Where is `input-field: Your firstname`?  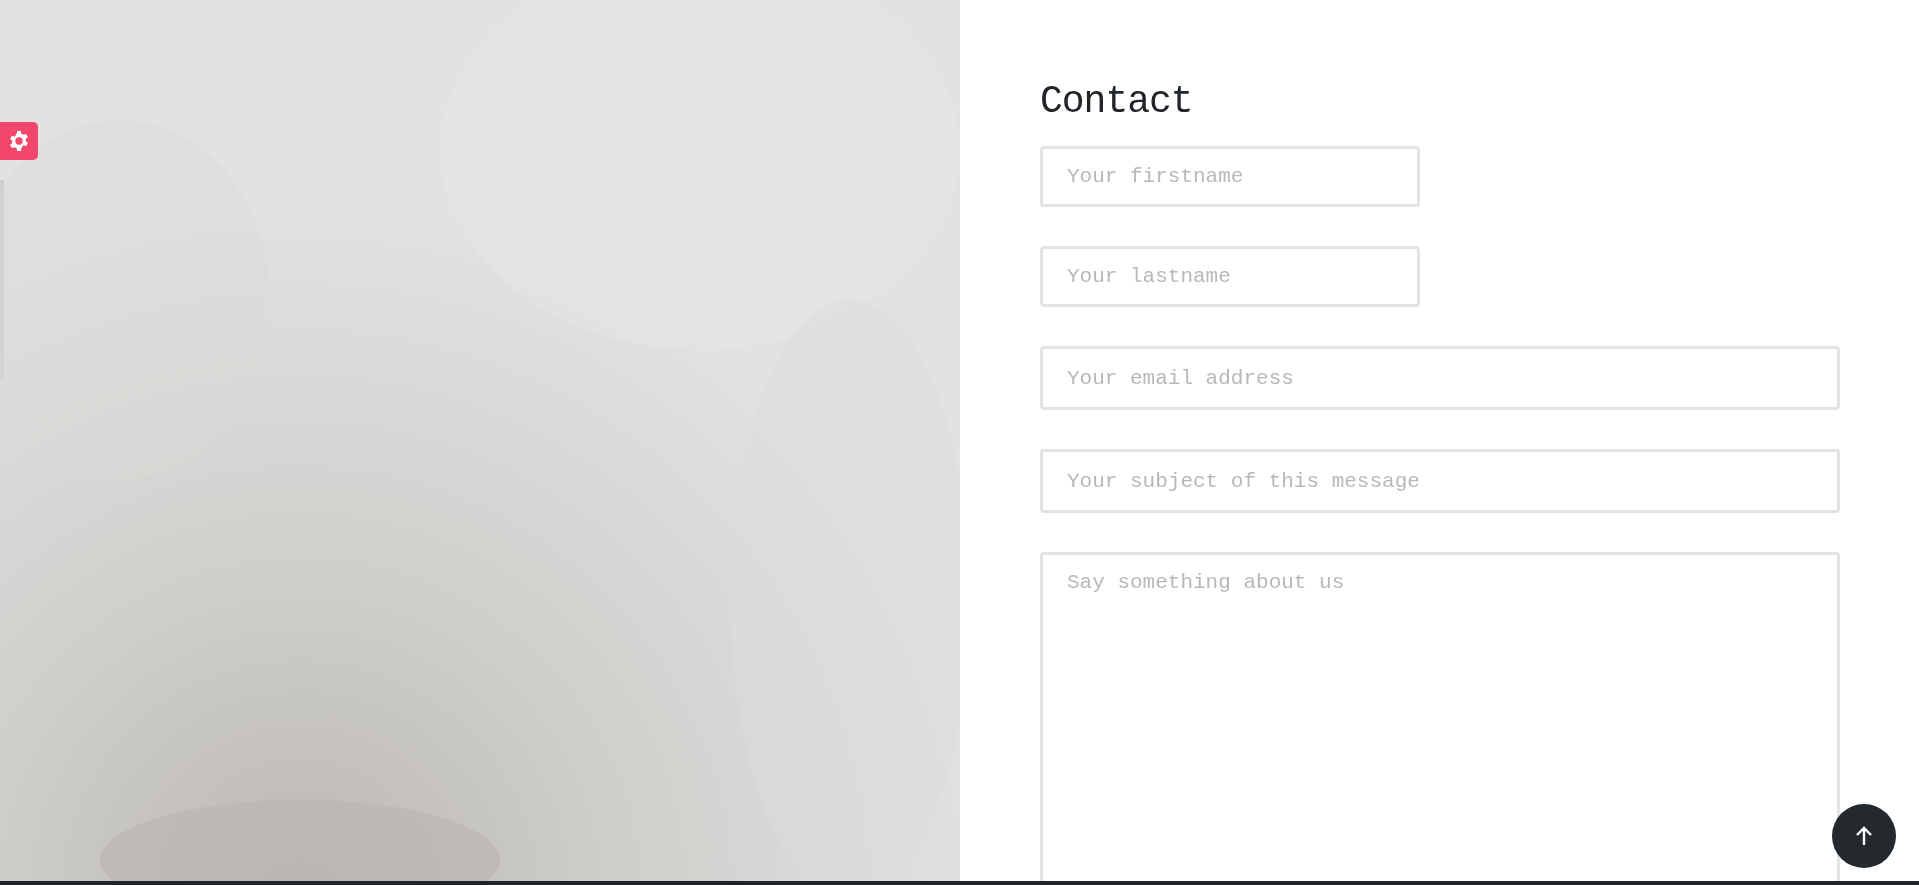
input-field: Your firstname is located at coordinates (1230, 176).